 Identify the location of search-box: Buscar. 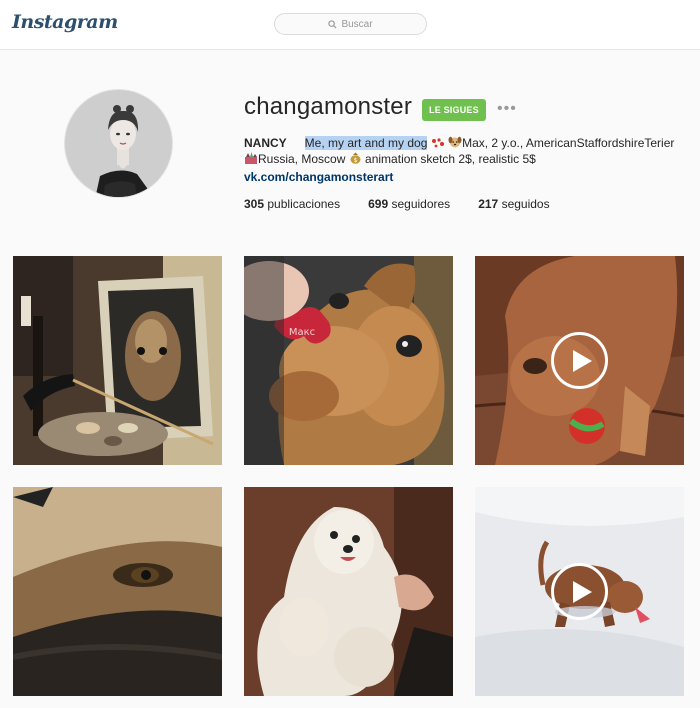
(350, 24).